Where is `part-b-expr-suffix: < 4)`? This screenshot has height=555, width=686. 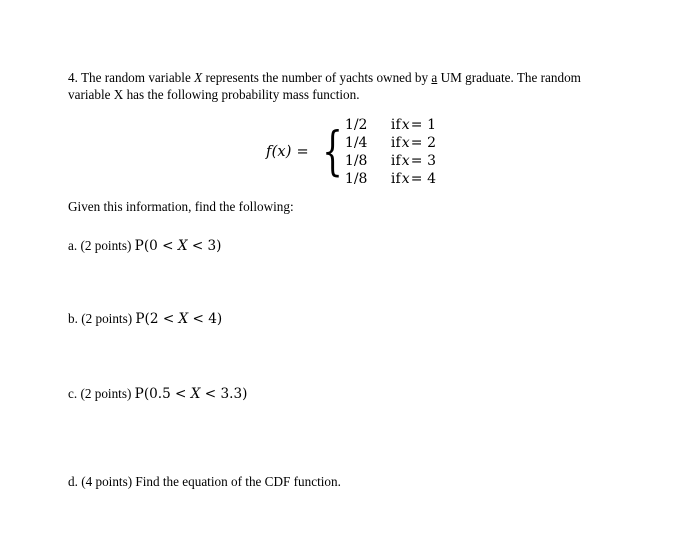
part-b-expr-suffix: < 4) is located at coordinates (205, 319).